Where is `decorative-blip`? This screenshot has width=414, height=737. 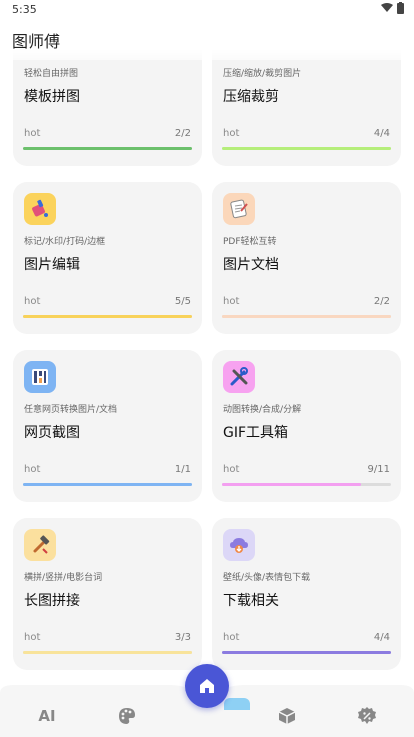
decorative-blip is located at coordinates (237, 704).